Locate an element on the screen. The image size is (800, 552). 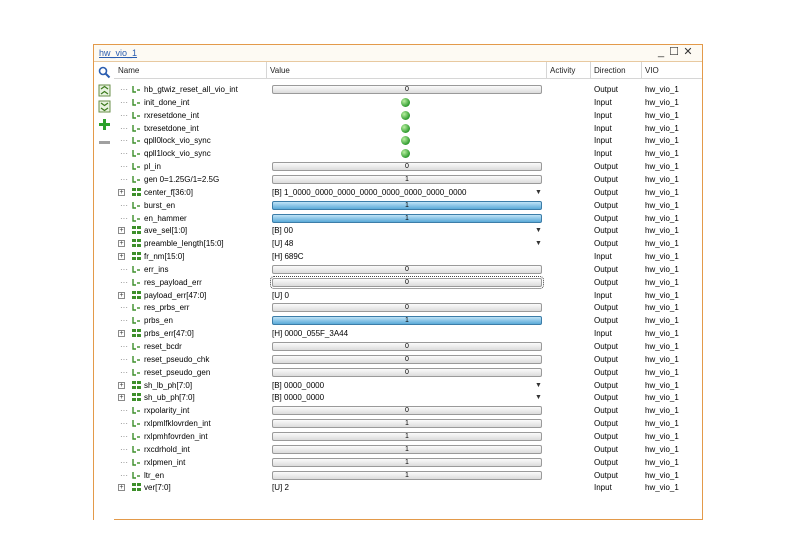
table-row: ··· err_ins 0 Output hw_vio_1 is located at coordinates (408, 269).